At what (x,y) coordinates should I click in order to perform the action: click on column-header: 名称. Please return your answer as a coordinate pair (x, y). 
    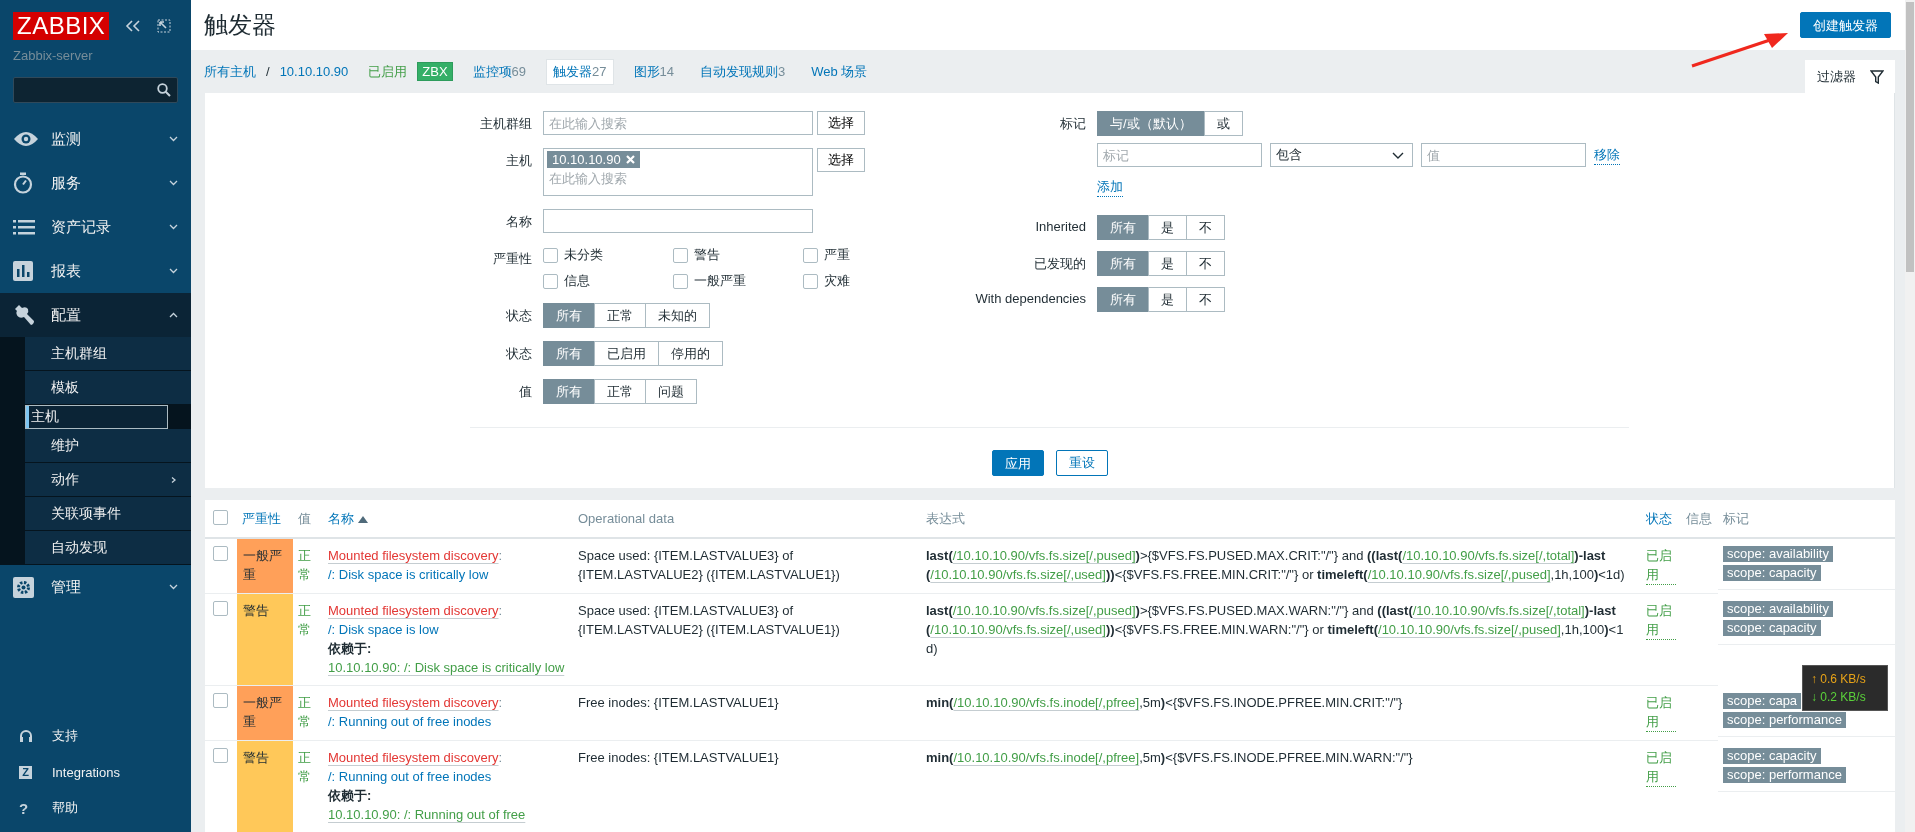
    Looking at the image, I should click on (341, 518).